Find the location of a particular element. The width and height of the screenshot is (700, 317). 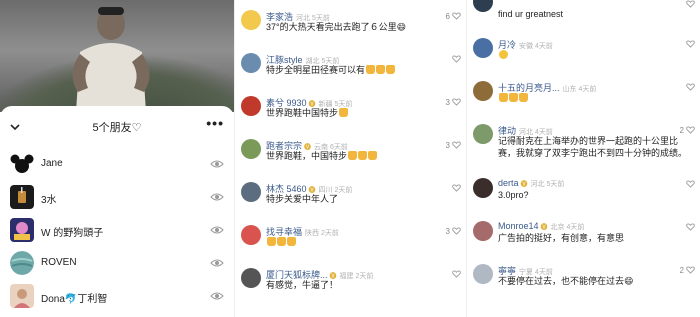

sheet-header: 5个朋友♡ ••• is located at coordinates (117, 127).